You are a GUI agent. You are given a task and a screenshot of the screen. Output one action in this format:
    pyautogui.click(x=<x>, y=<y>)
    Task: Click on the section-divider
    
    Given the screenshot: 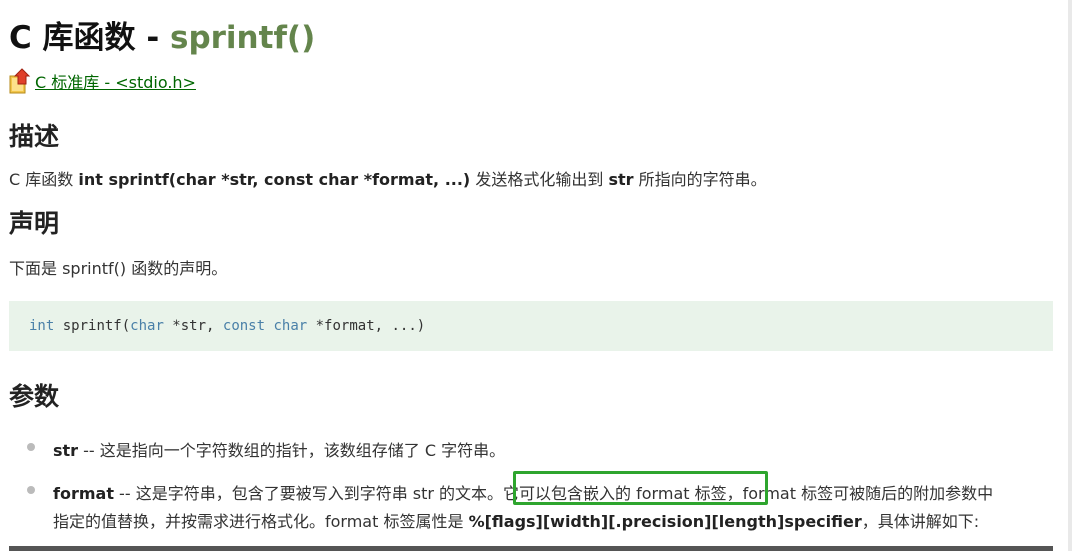 What is the action you would take?
    pyautogui.click(x=531, y=548)
    